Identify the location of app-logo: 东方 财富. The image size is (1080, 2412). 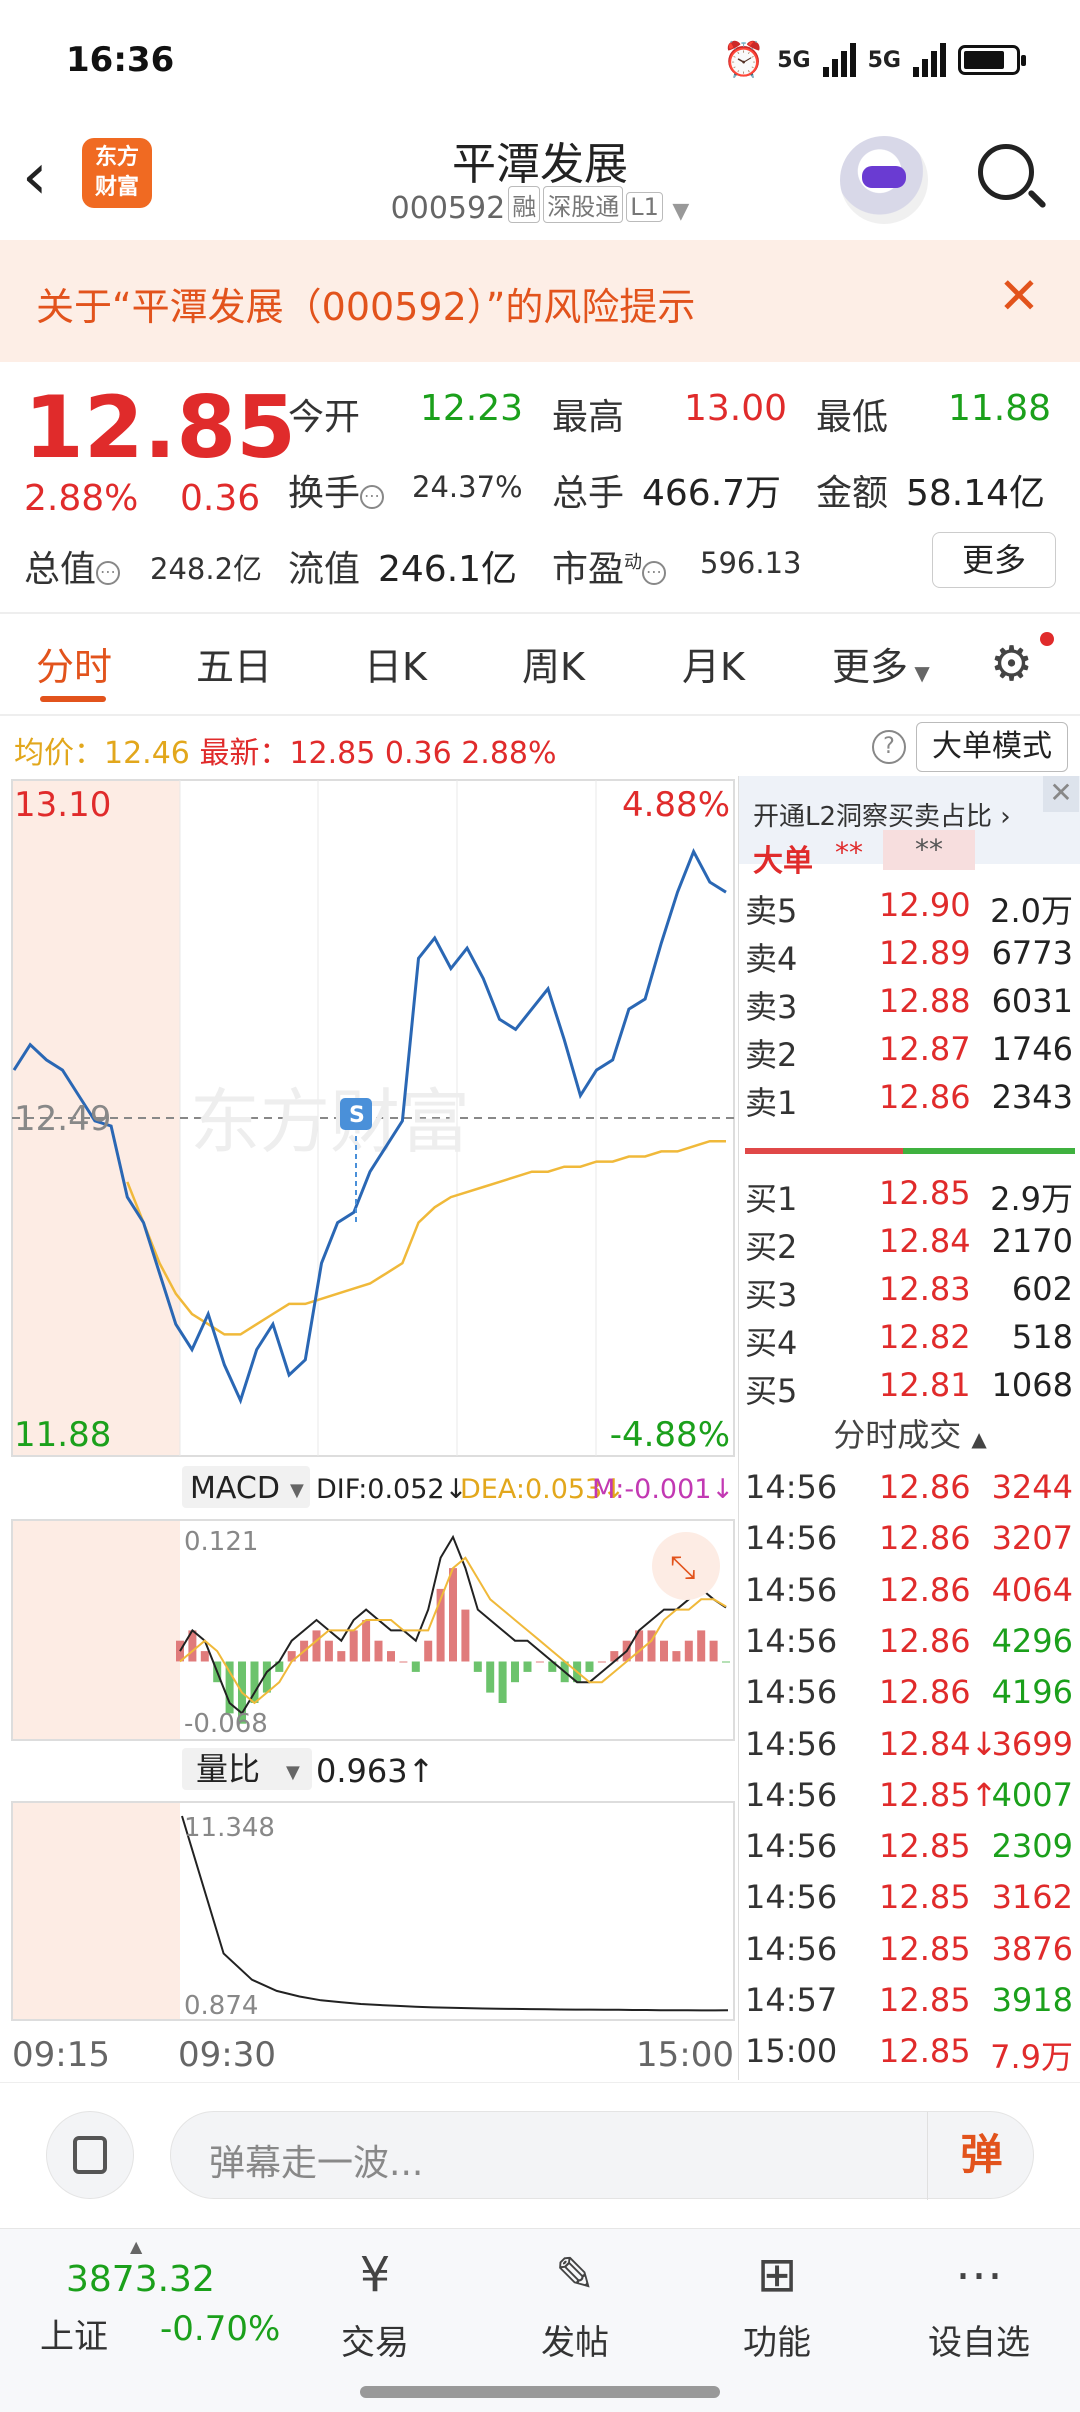
(117, 173).